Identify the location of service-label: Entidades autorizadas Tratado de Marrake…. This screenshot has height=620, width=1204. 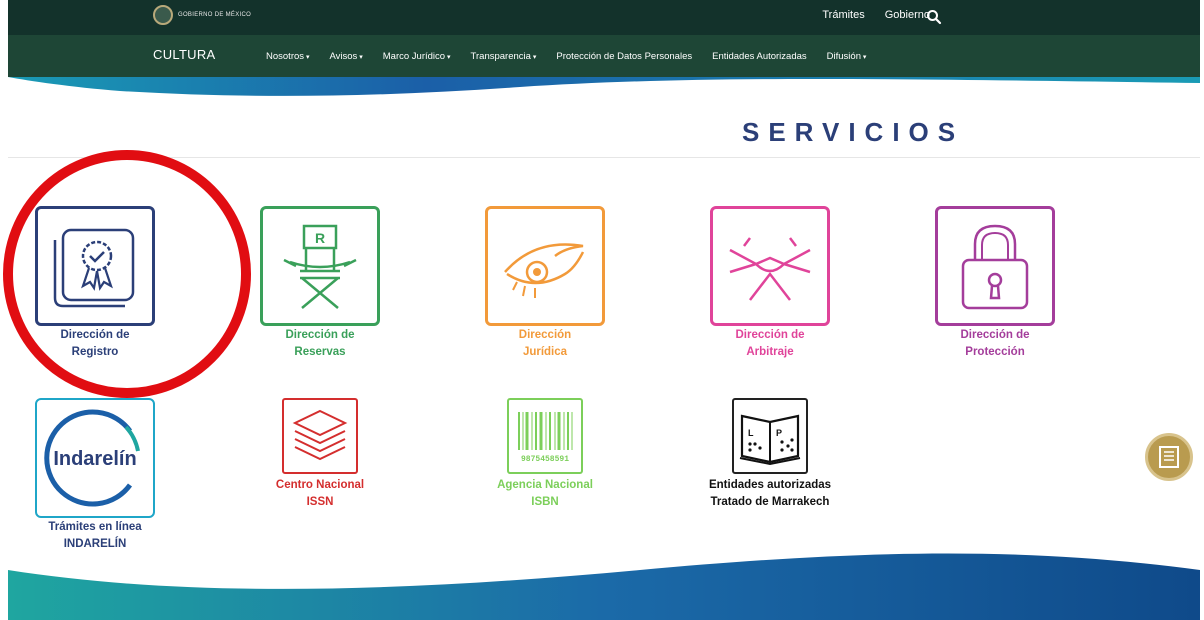
(770, 493).